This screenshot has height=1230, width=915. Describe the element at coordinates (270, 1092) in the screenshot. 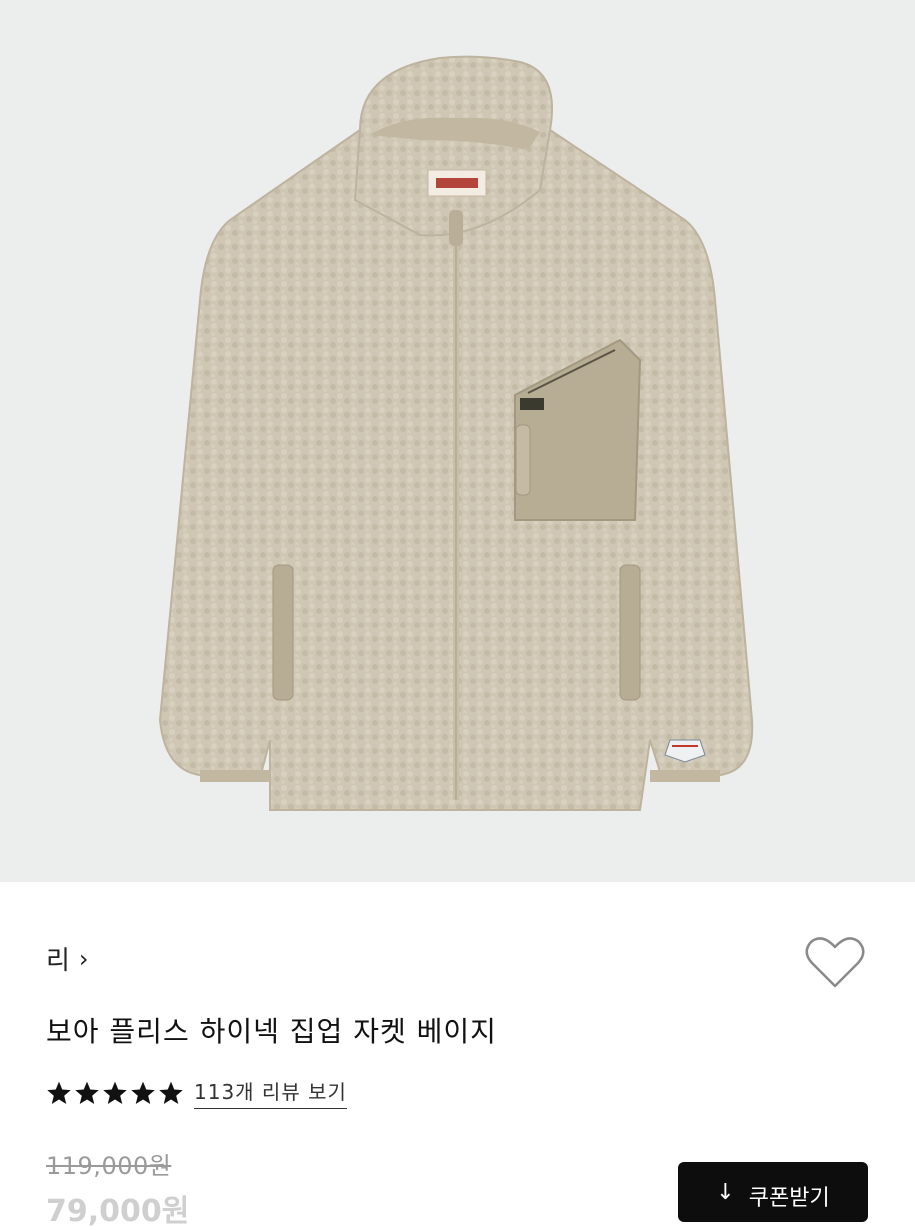

I see `review-link: 113개 리뷰 보기` at that location.